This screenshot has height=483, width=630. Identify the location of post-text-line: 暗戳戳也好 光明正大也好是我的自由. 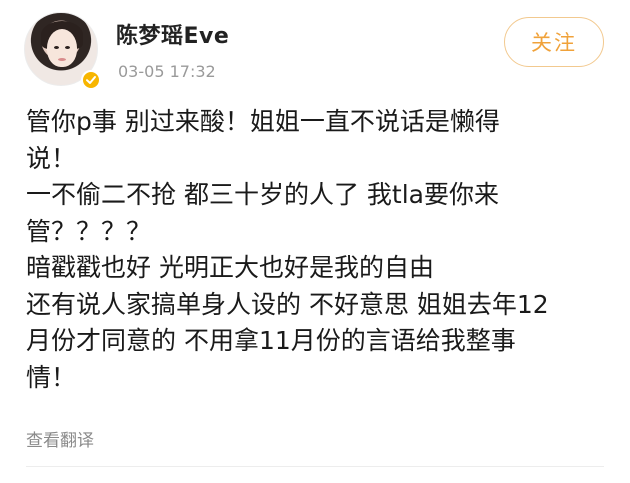
(230, 267).